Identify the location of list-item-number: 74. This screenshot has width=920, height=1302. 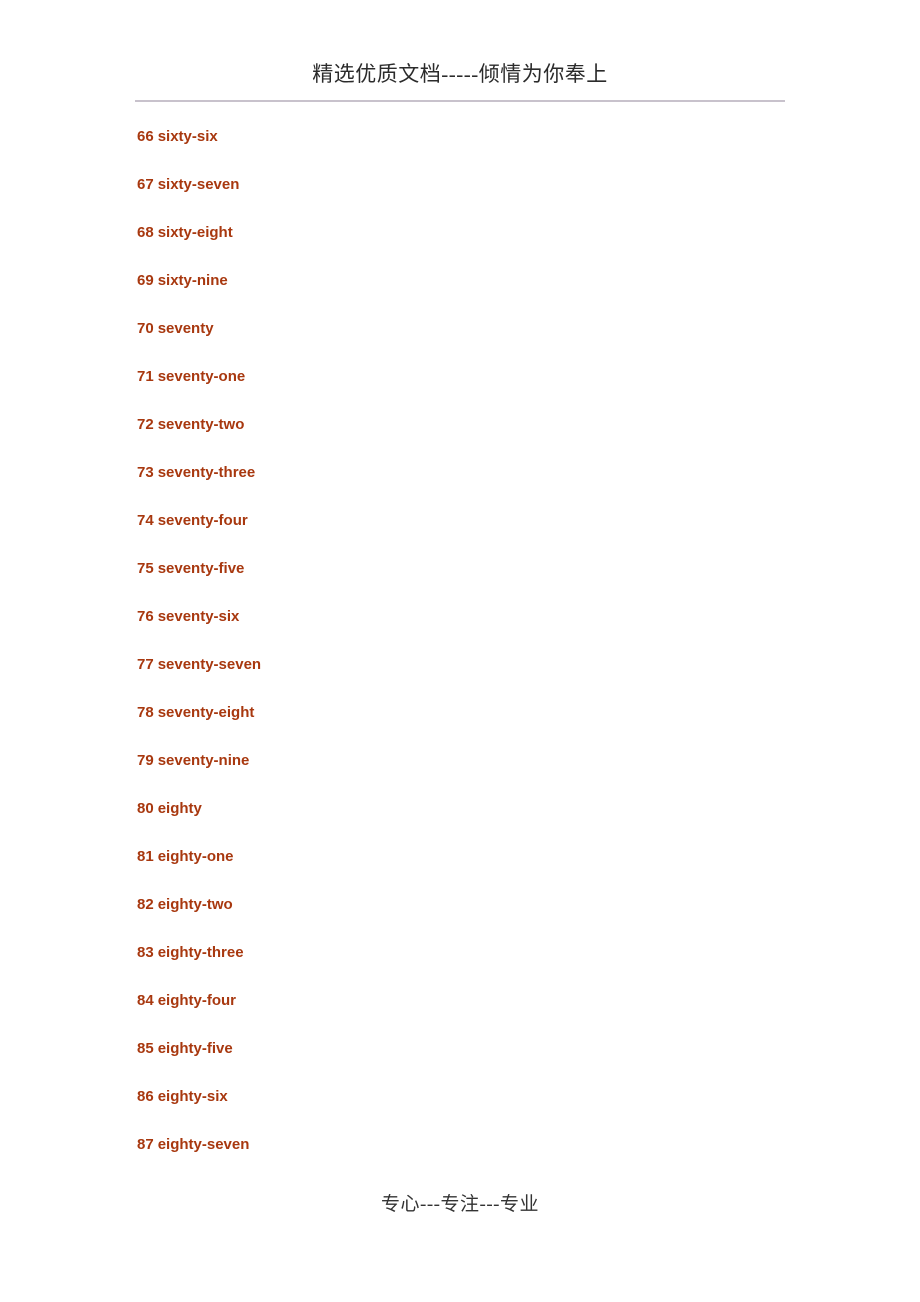
(145, 520).